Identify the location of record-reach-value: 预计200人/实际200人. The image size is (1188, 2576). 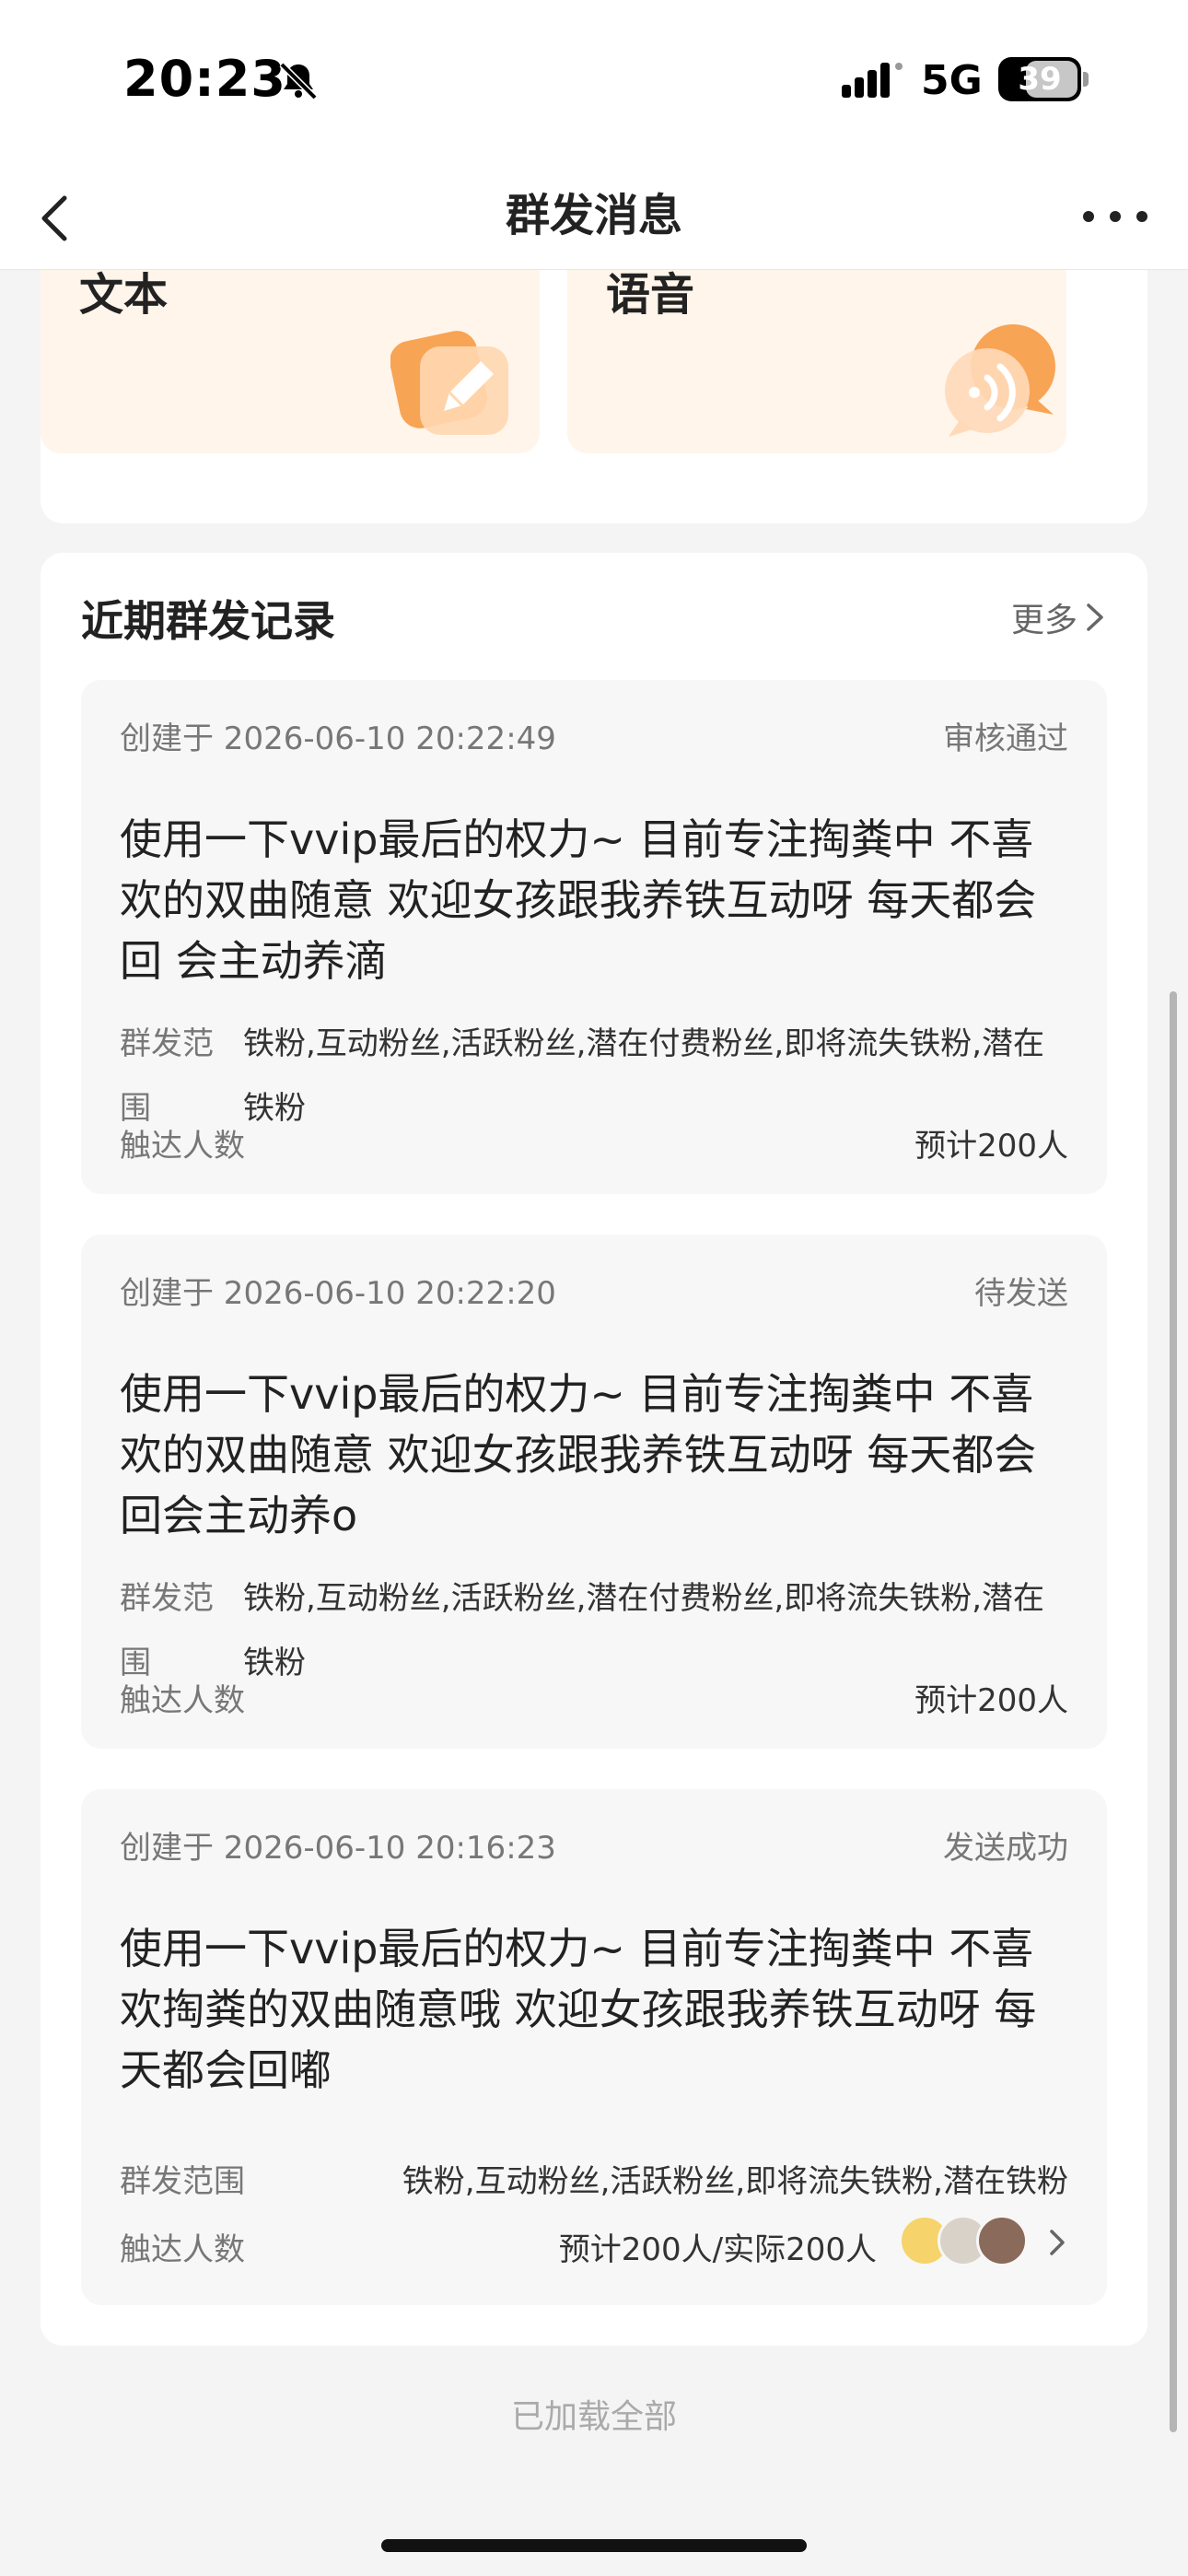
(717, 2249).